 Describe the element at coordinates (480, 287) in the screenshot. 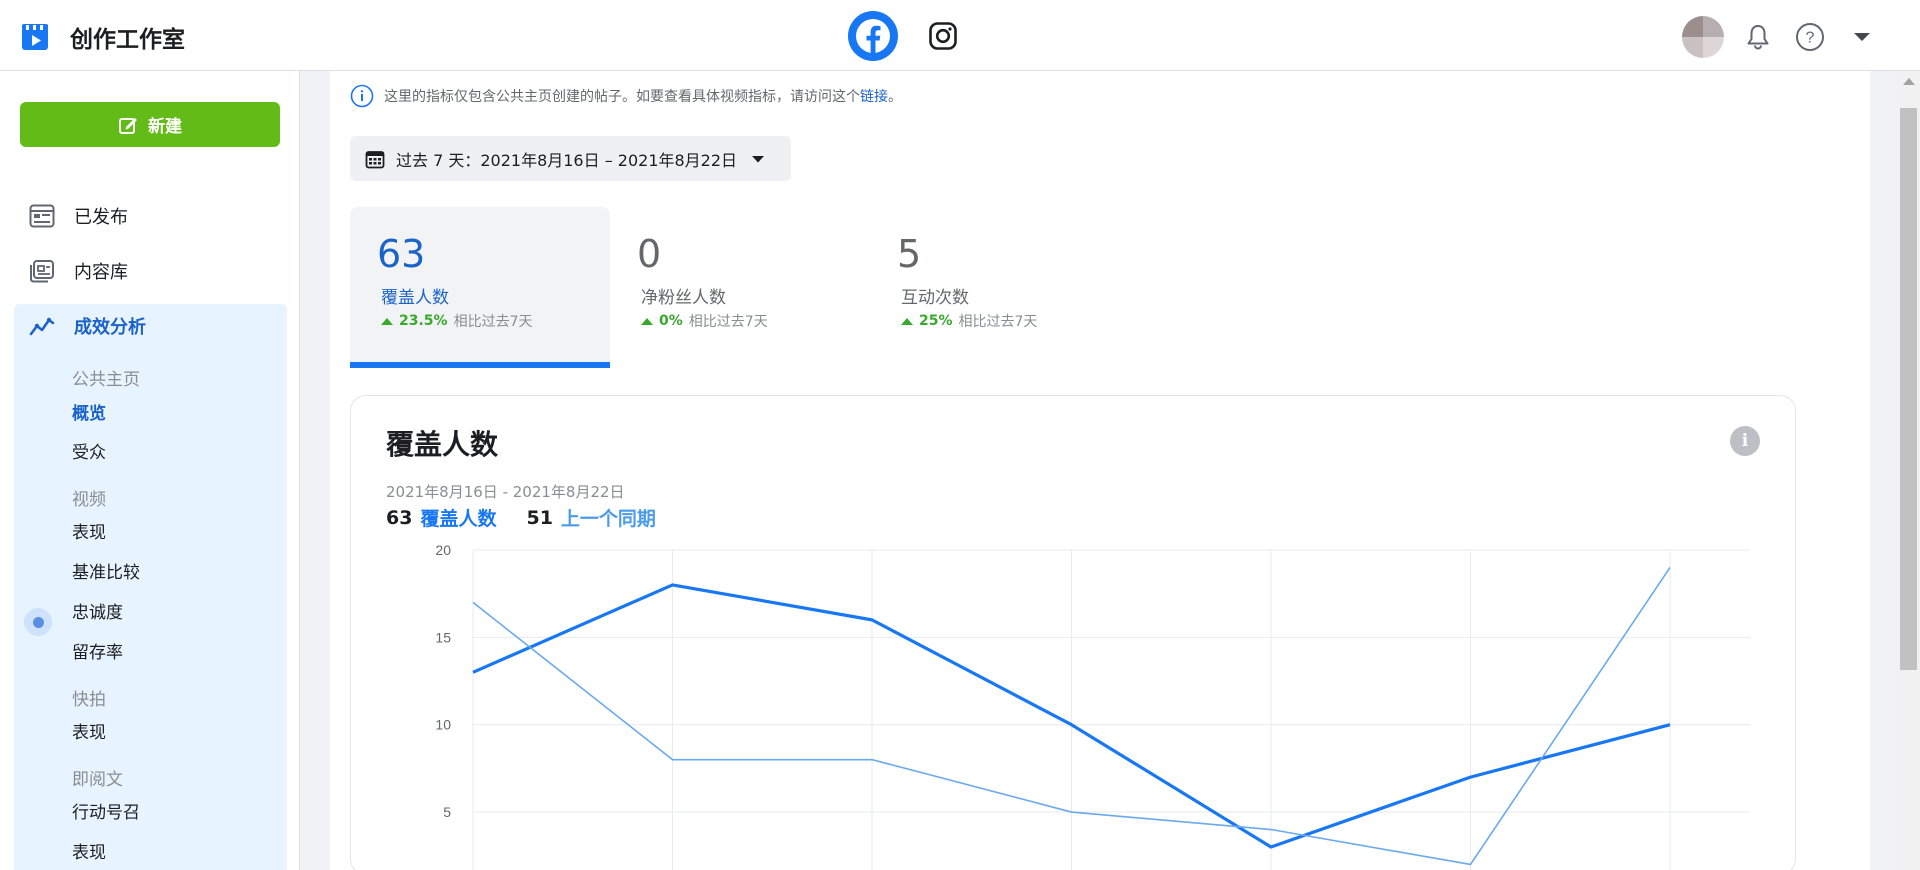

I see `metric-tab-reach: 63 覆盖人数 23.5% 相比过去7天` at that location.